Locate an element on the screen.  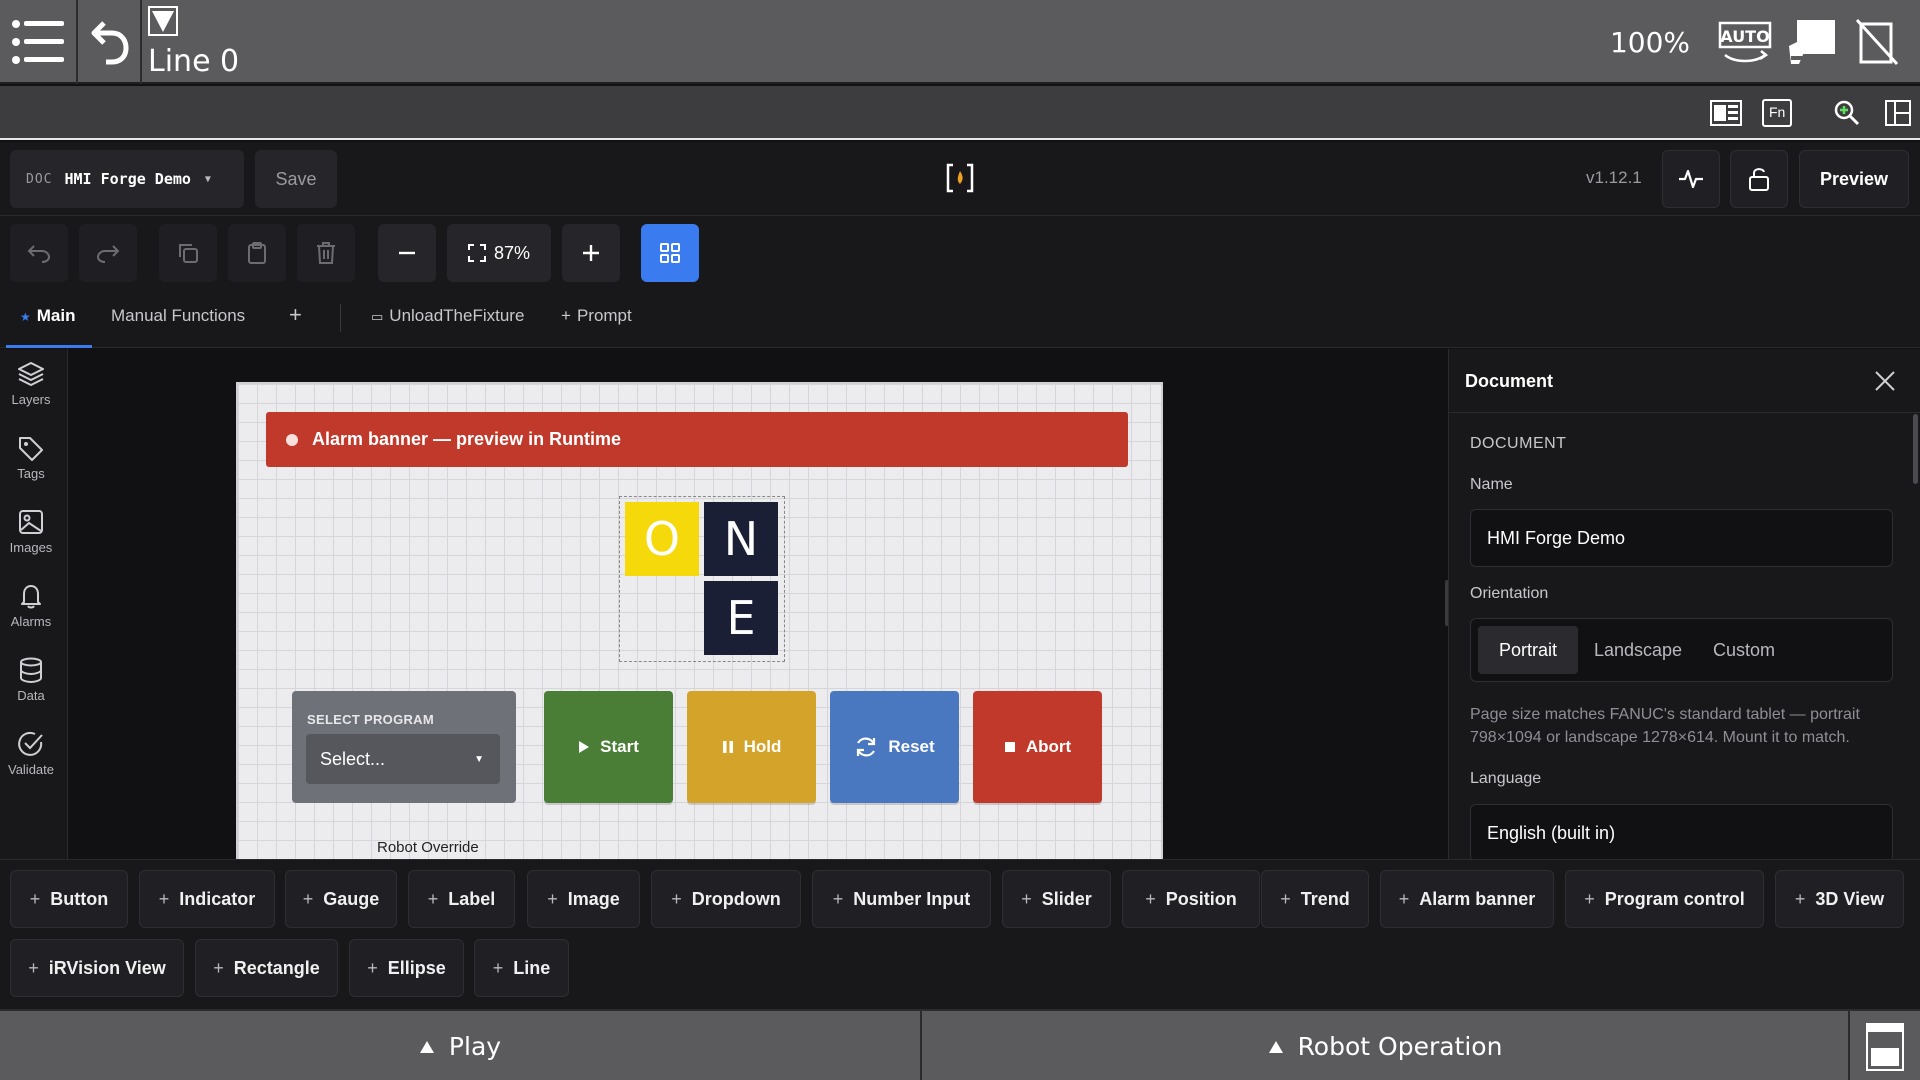
add-image-widget: + Image is located at coordinates (583, 899).